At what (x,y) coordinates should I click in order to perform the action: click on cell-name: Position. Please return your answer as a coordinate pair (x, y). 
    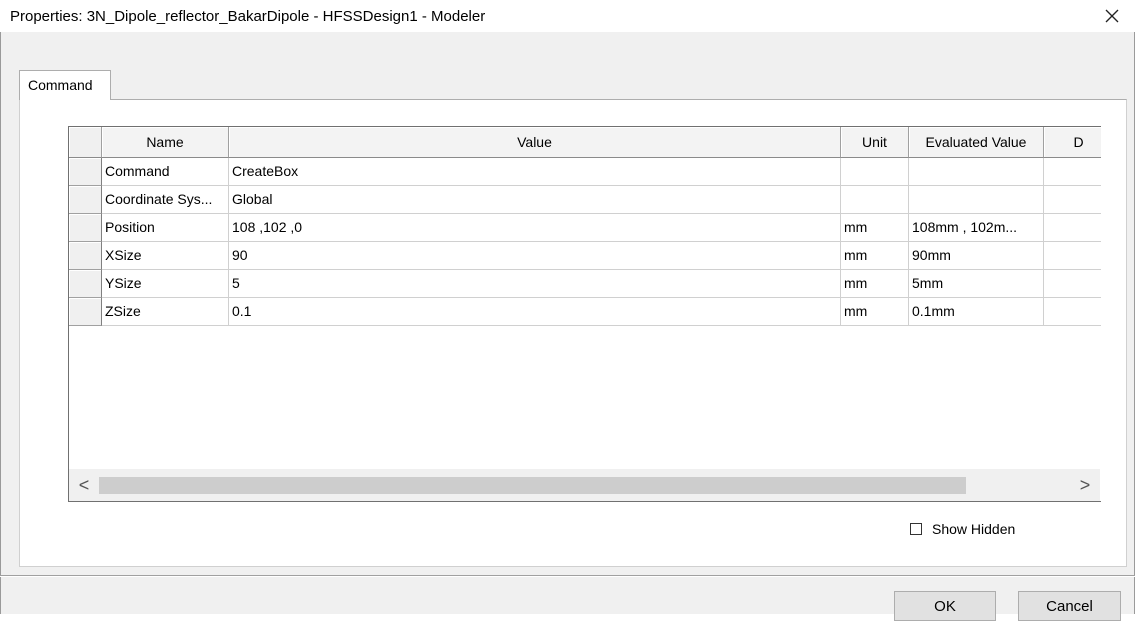
    Looking at the image, I should click on (165, 228).